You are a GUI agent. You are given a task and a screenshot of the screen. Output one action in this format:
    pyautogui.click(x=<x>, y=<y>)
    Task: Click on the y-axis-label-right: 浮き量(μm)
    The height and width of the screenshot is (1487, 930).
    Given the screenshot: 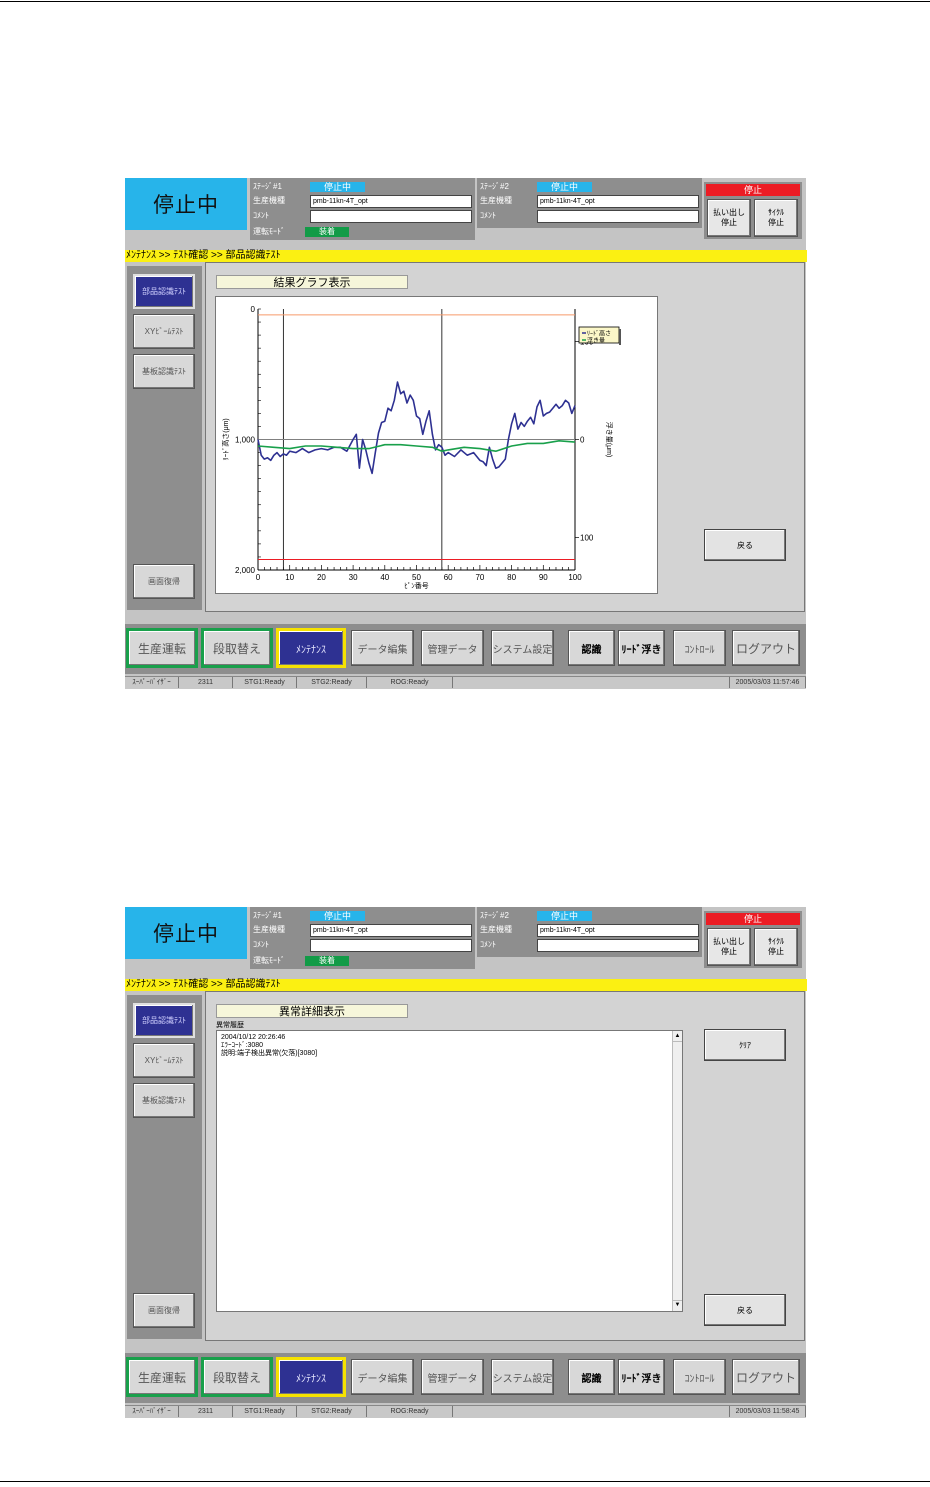 What is the action you would take?
    pyautogui.click(x=609, y=440)
    